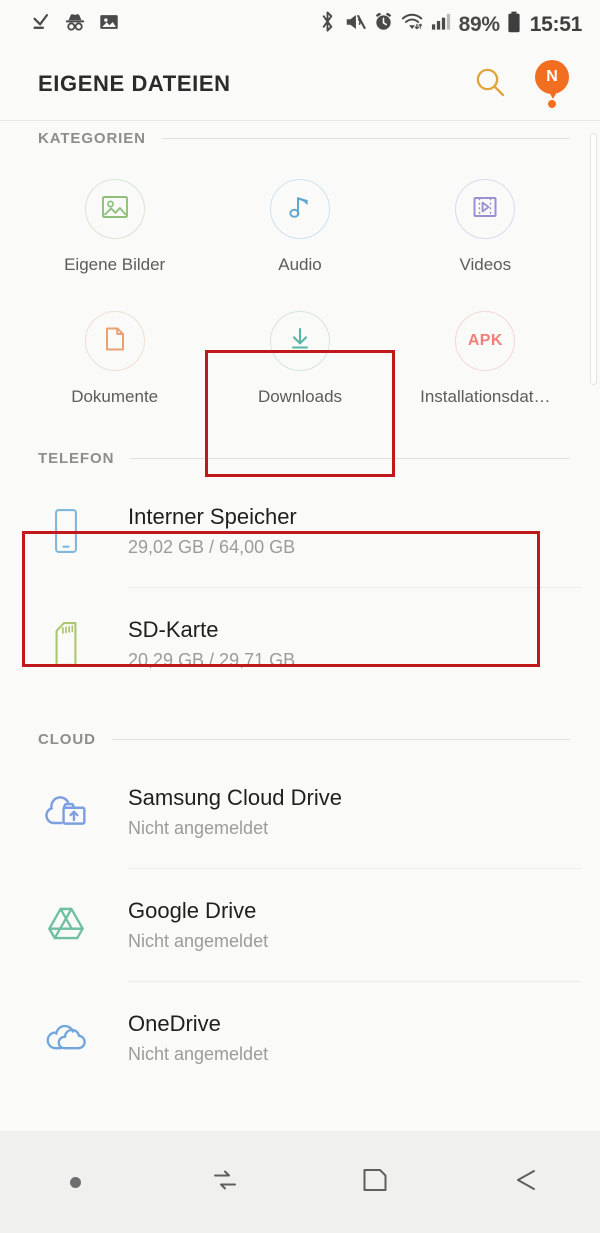  I want to click on section-header-categories: KATEGORIEN, so click(300, 138).